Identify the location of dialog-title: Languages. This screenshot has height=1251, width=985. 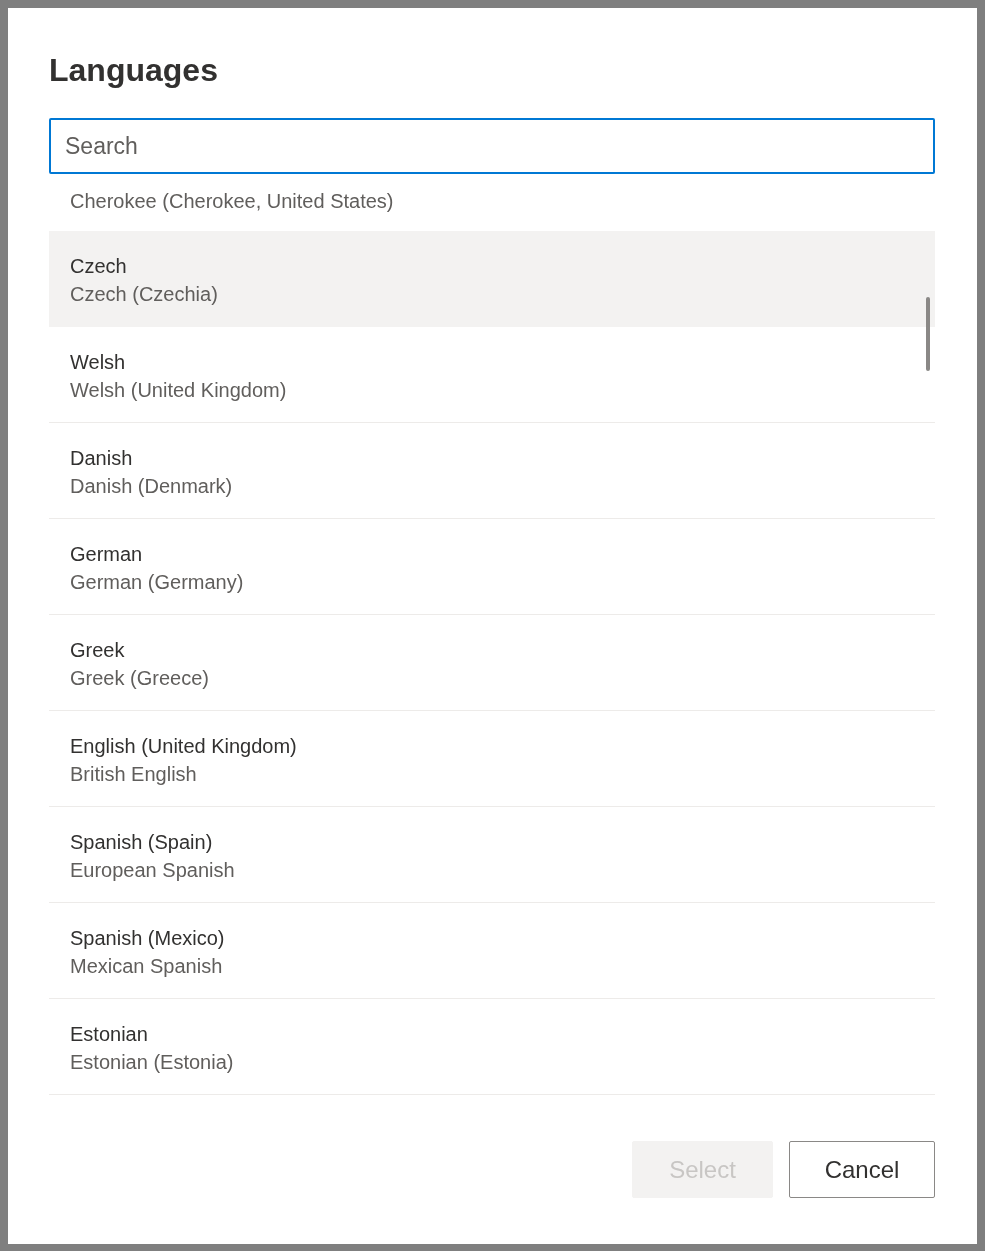
(133, 70).